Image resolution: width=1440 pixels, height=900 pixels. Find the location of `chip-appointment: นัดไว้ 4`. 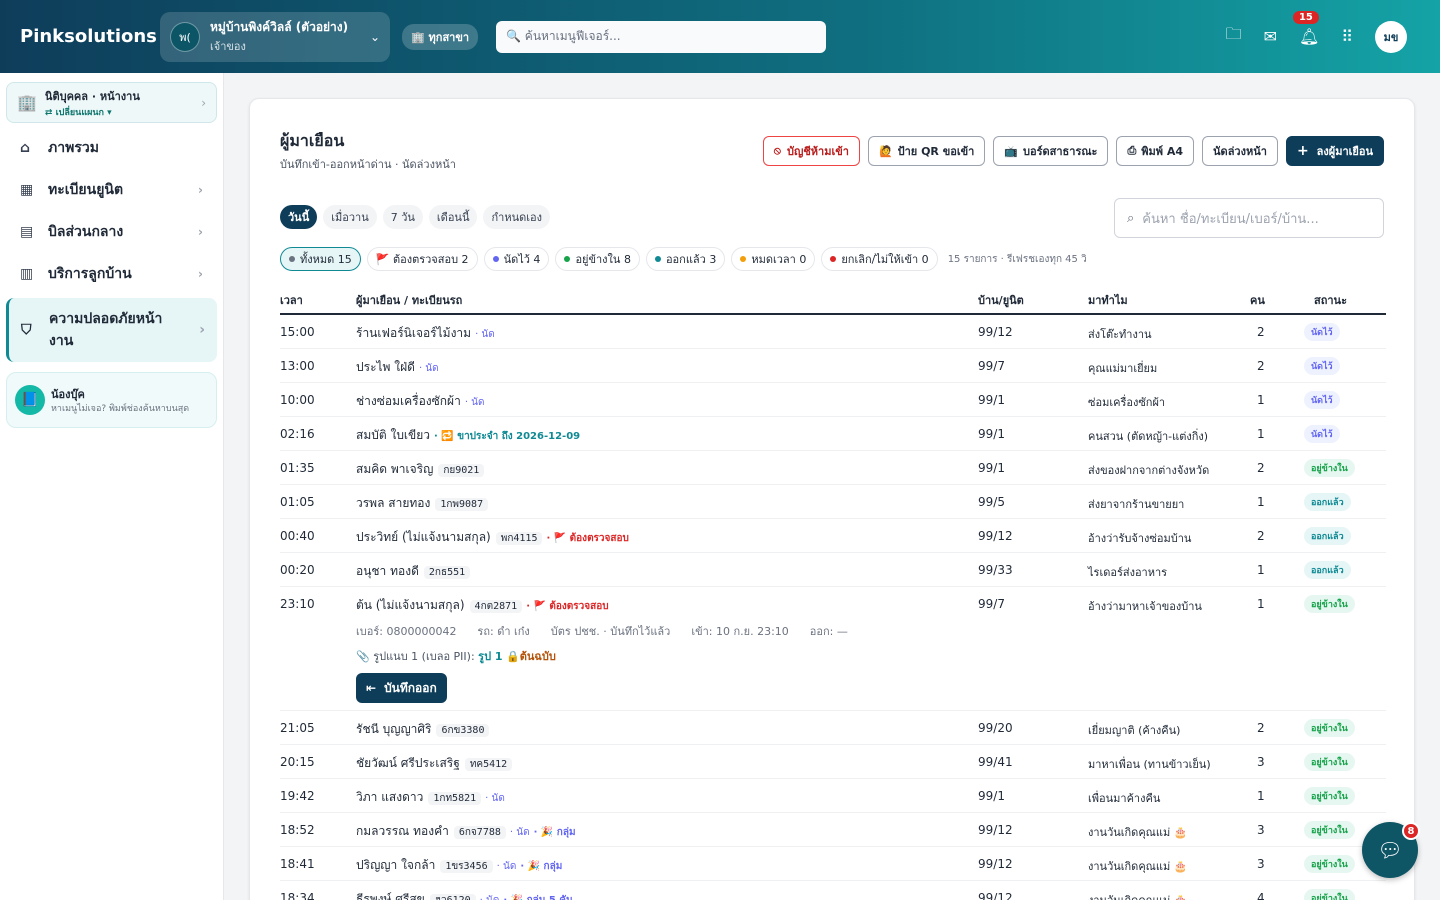

chip-appointment: นัดไว้ 4 is located at coordinates (516, 259).